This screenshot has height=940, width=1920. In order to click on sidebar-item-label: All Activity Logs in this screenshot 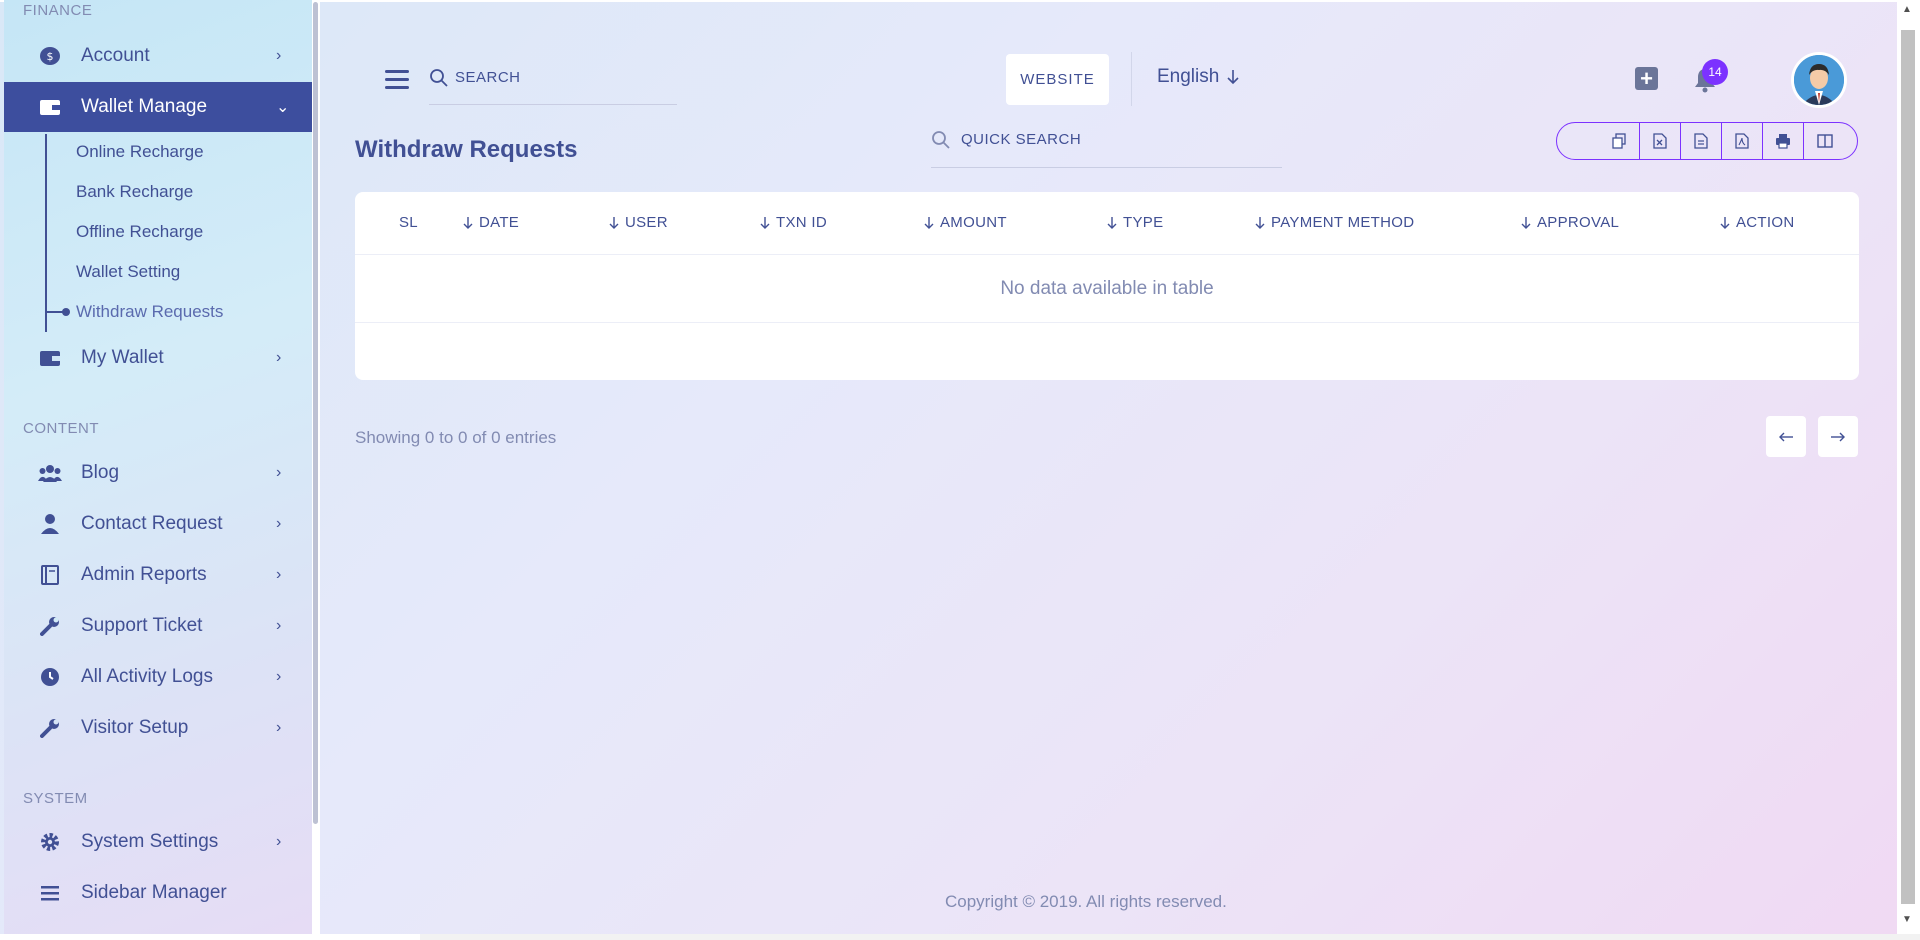, I will do `click(147, 676)`.